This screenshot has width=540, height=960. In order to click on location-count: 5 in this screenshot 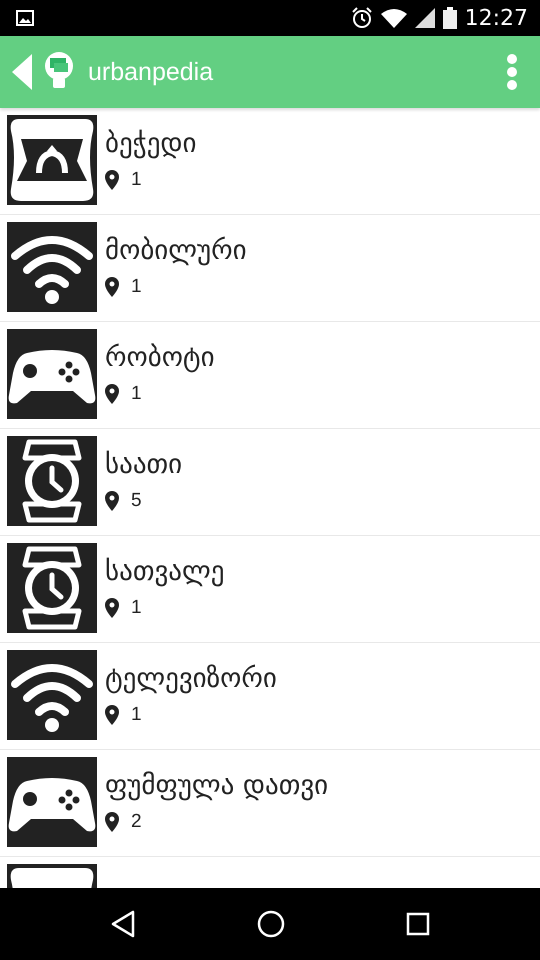, I will do `click(136, 501)`.